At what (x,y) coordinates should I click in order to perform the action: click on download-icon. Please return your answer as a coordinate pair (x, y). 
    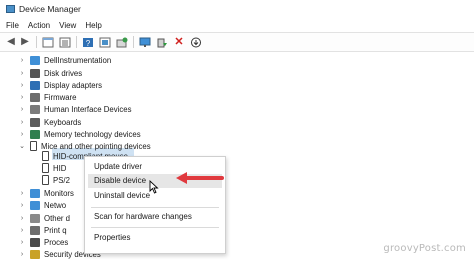
    Looking at the image, I should click on (196, 42).